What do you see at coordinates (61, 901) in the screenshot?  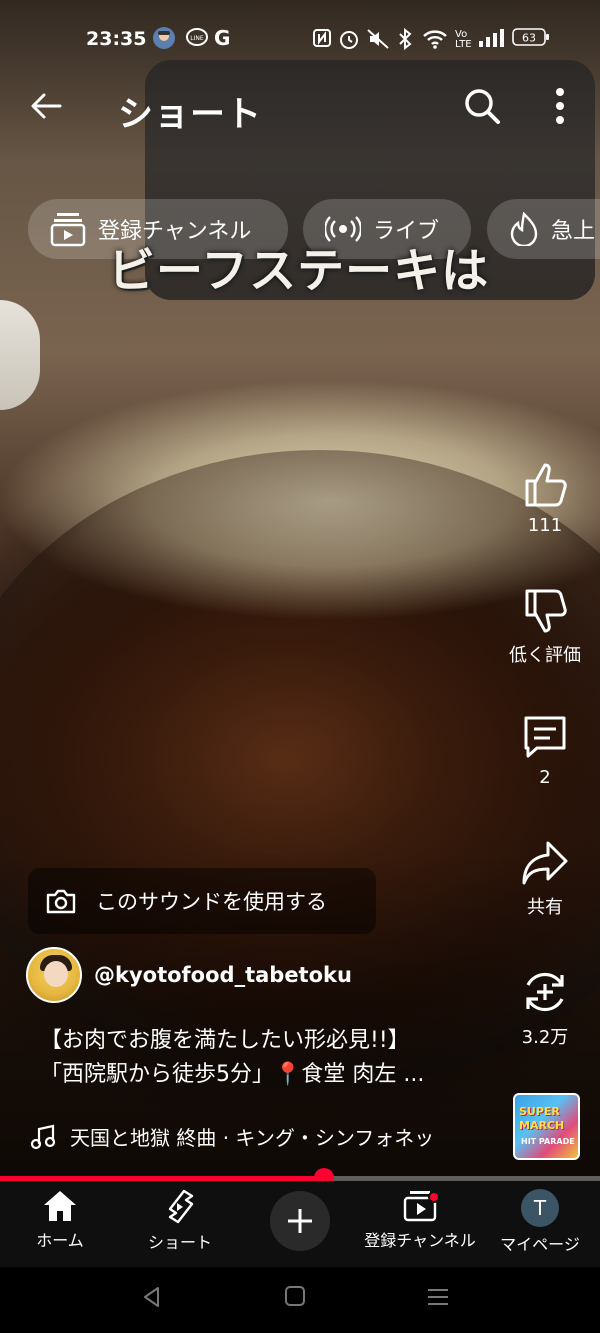 I see `camera-icon` at bounding box center [61, 901].